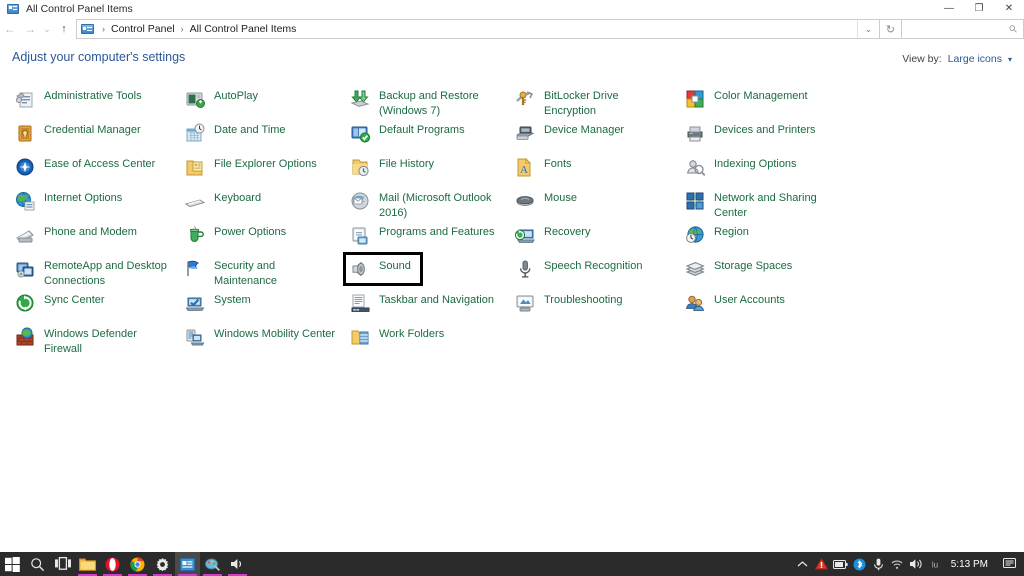 The width and height of the screenshot is (1024, 576). I want to click on control-panel-item-label: Mail (Microsoft Outlook 2016), so click(441, 205).